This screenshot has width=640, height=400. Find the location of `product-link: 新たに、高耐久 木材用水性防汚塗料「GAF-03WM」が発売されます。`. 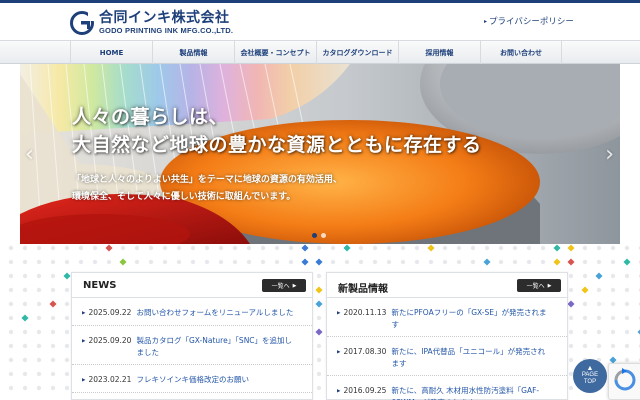

product-link: 新たに、高耐久 木材用水性防汚塗料「GAF-03WM」が発売されます。 is located at coordinates (471, 392).